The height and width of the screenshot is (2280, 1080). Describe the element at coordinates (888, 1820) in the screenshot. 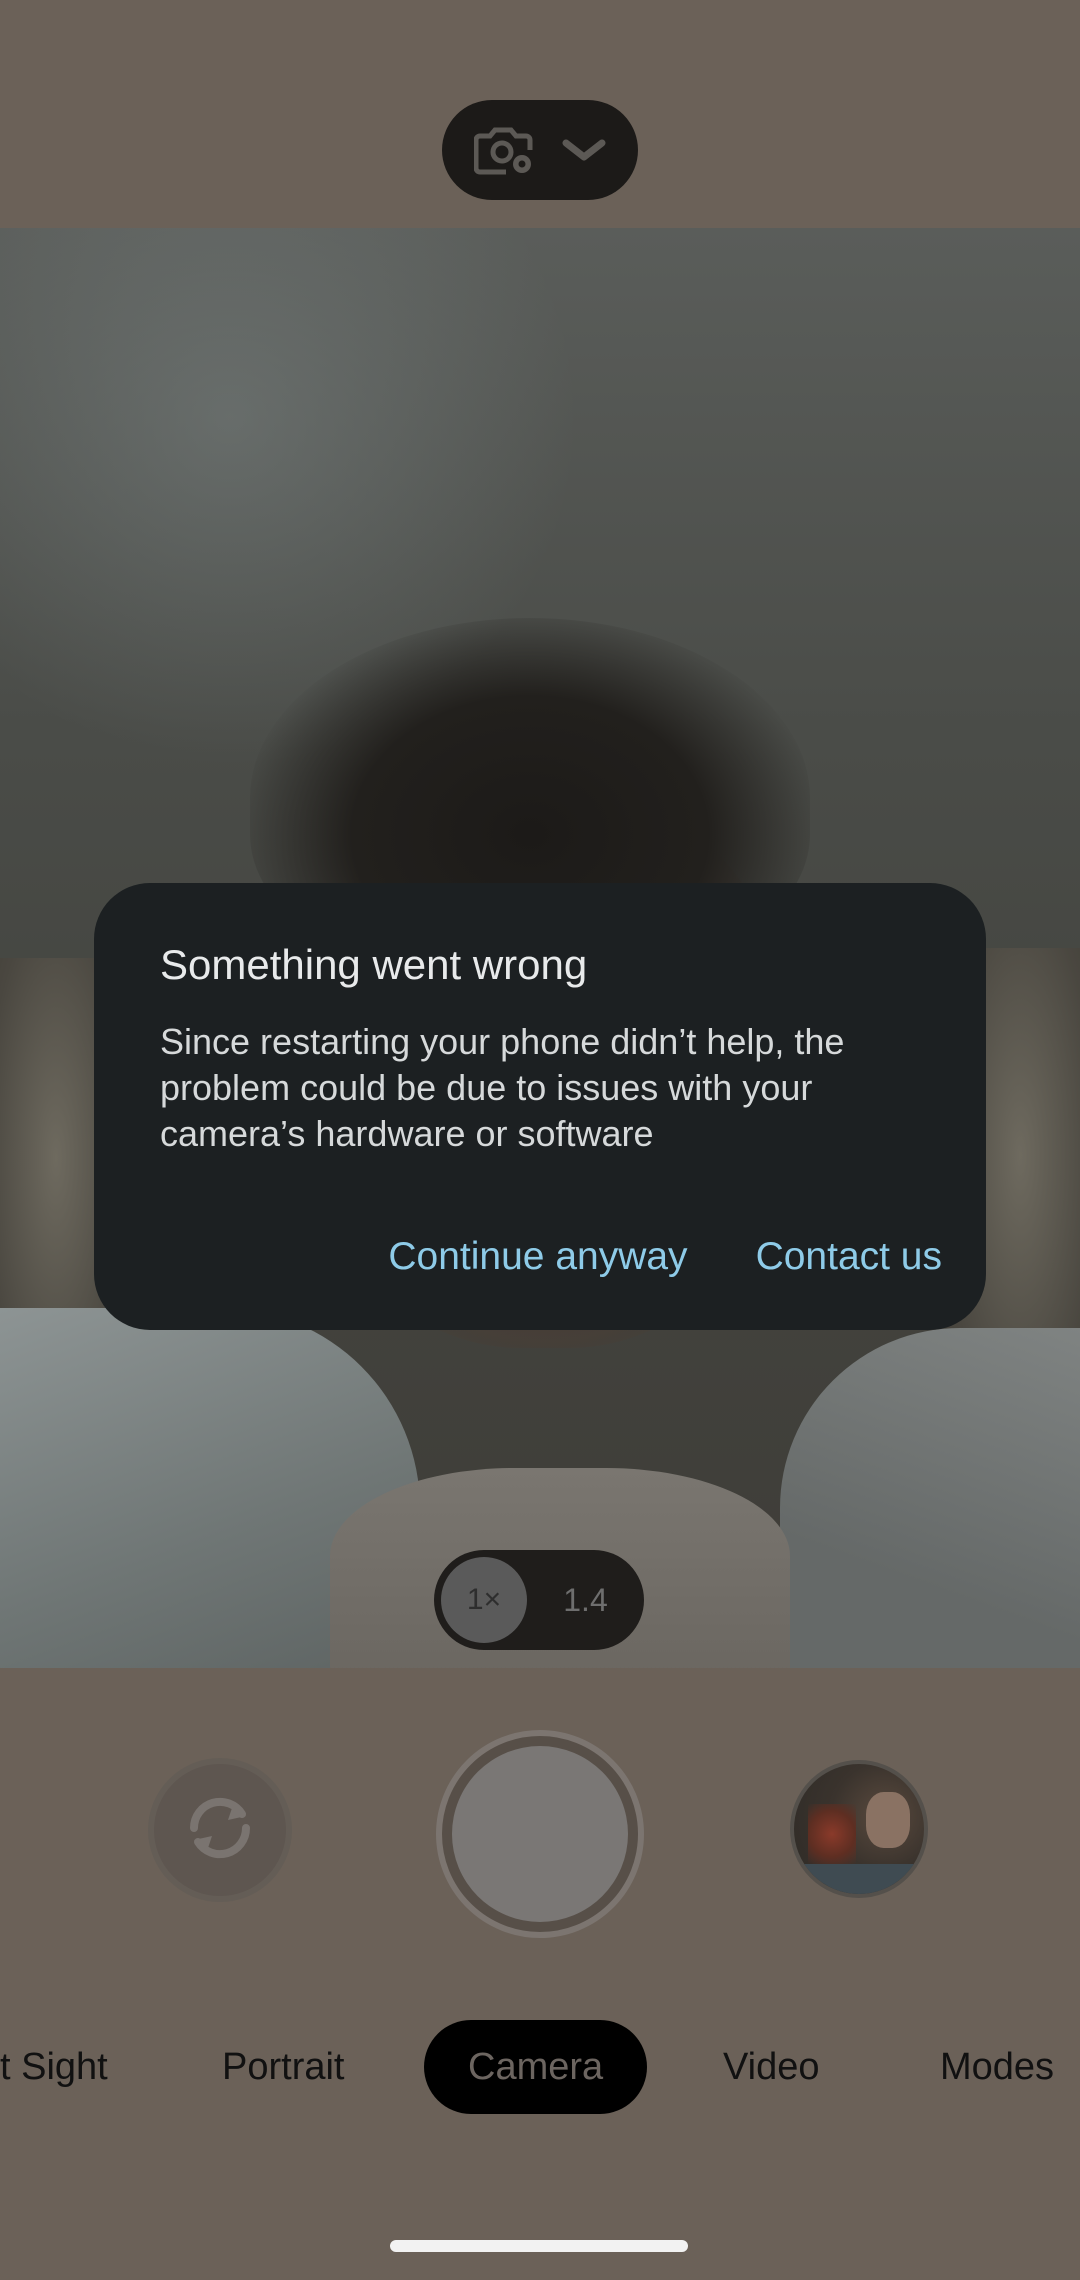

I see `thumbnail-person` at that location.